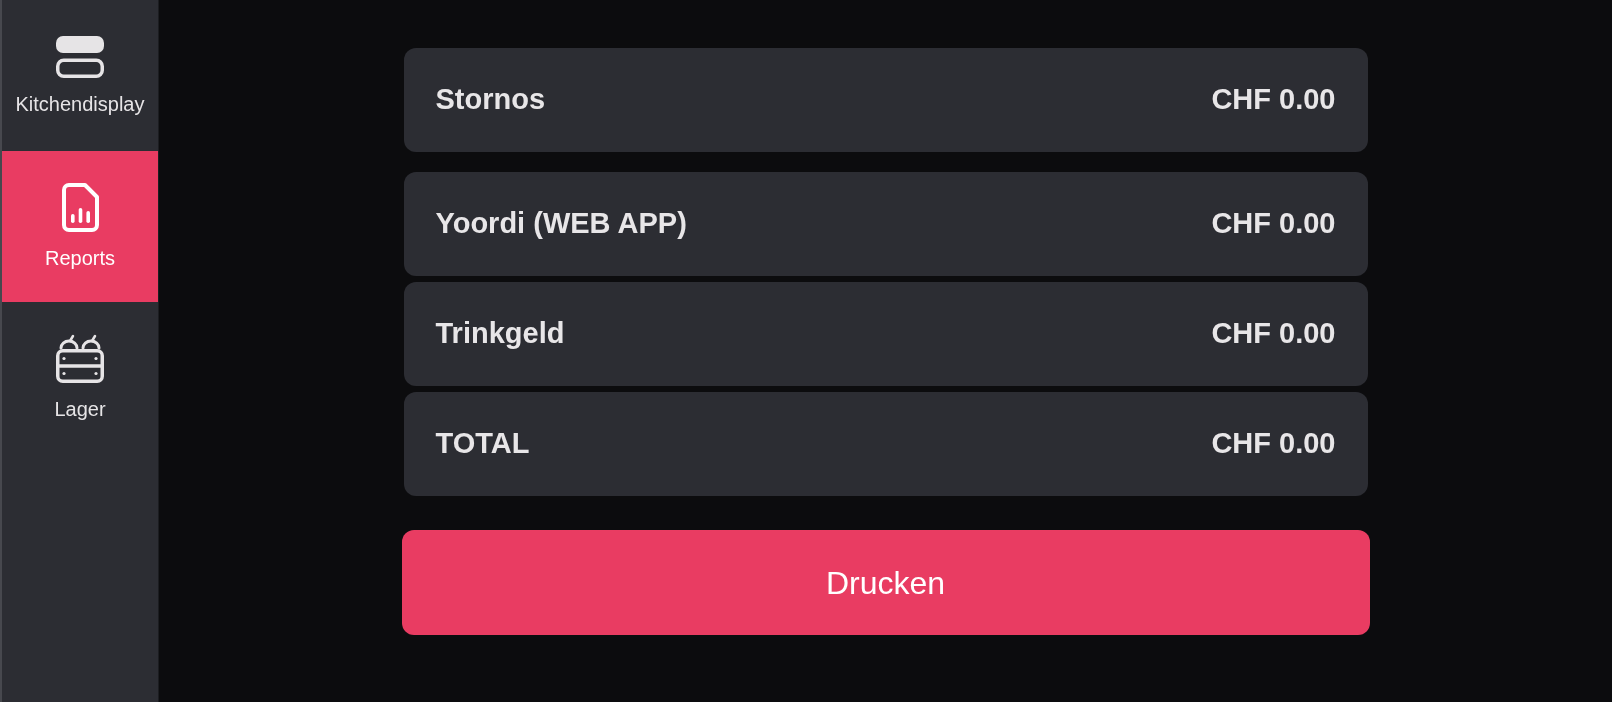  I want to click on row-label: TOTAL, so click(482, 444).